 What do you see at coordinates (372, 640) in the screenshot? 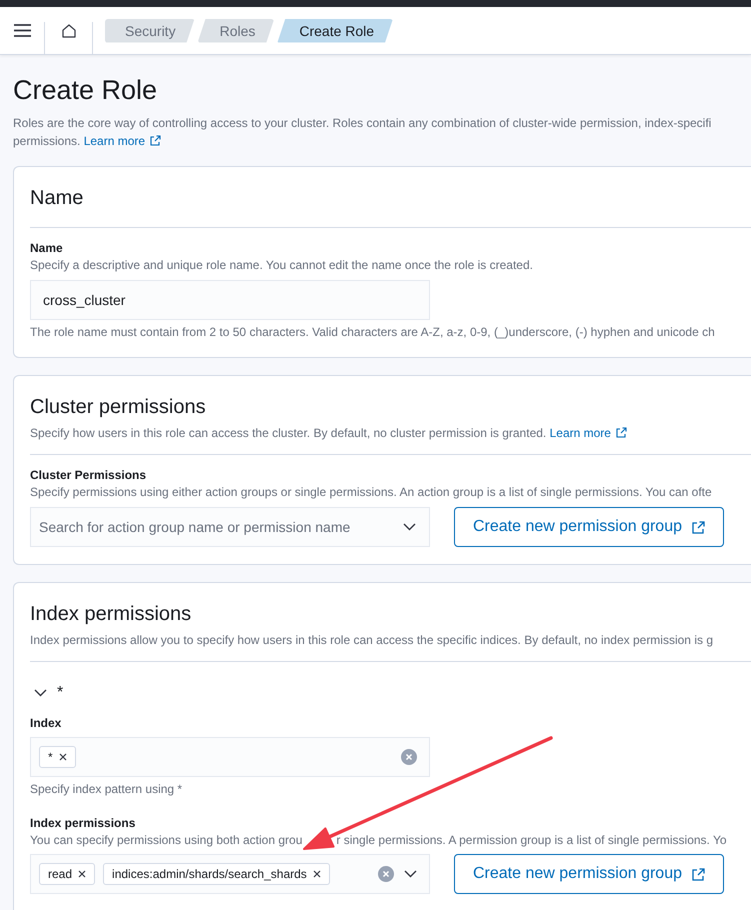
I see `panel-description: Index permissions allow you to specify how users in this role can access the specific indices. By default, no index permission is g` at bounding box center [372, 640].